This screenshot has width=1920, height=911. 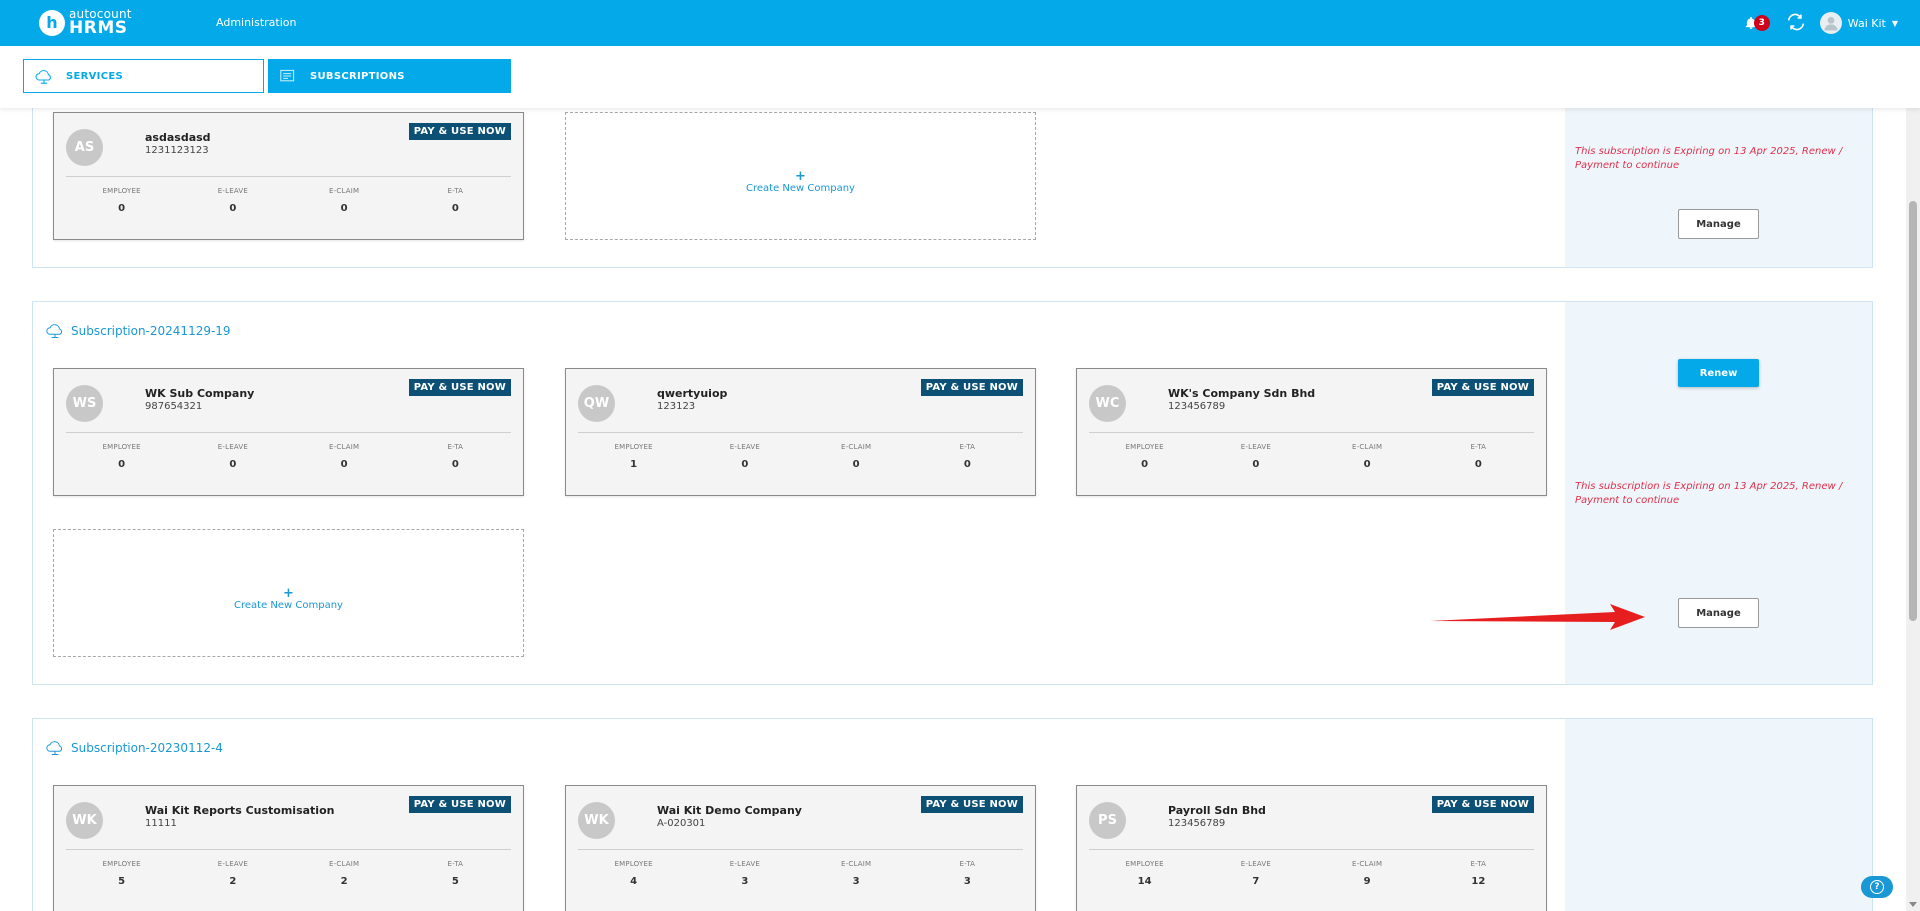 I want to click on tab-bar: SERVICES SUBSCRIPTIONS, so click(x=960, y=77).